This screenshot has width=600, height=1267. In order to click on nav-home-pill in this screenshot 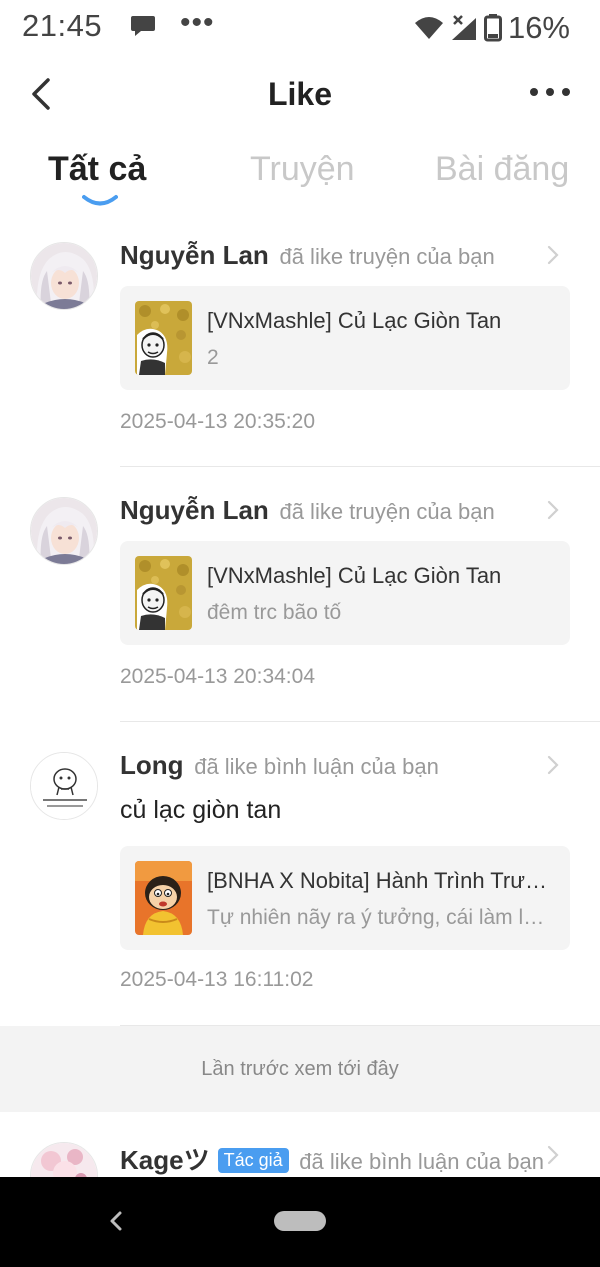, I will do `click(300, 1221)`.